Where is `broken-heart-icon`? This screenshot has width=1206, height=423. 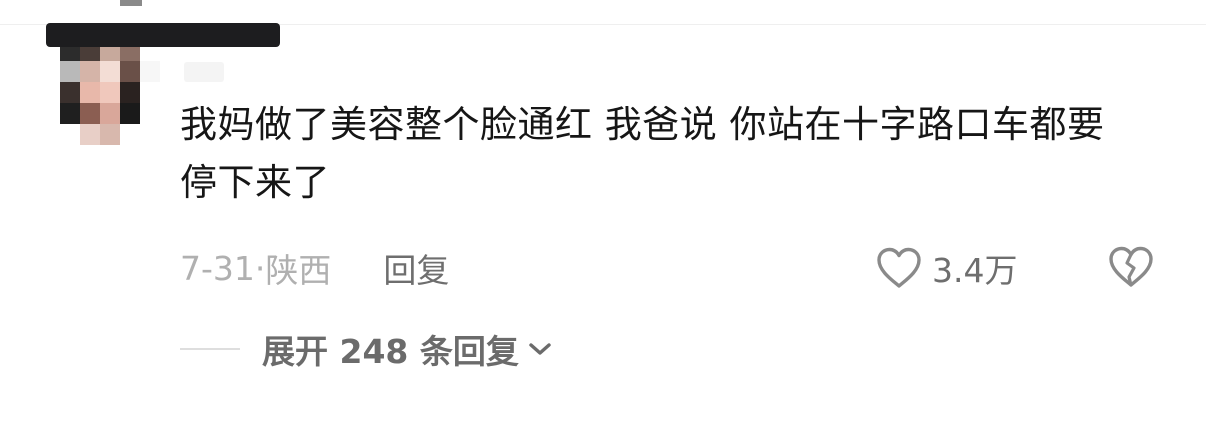 broken-heart-icon is located at coordinates (1131, 267).